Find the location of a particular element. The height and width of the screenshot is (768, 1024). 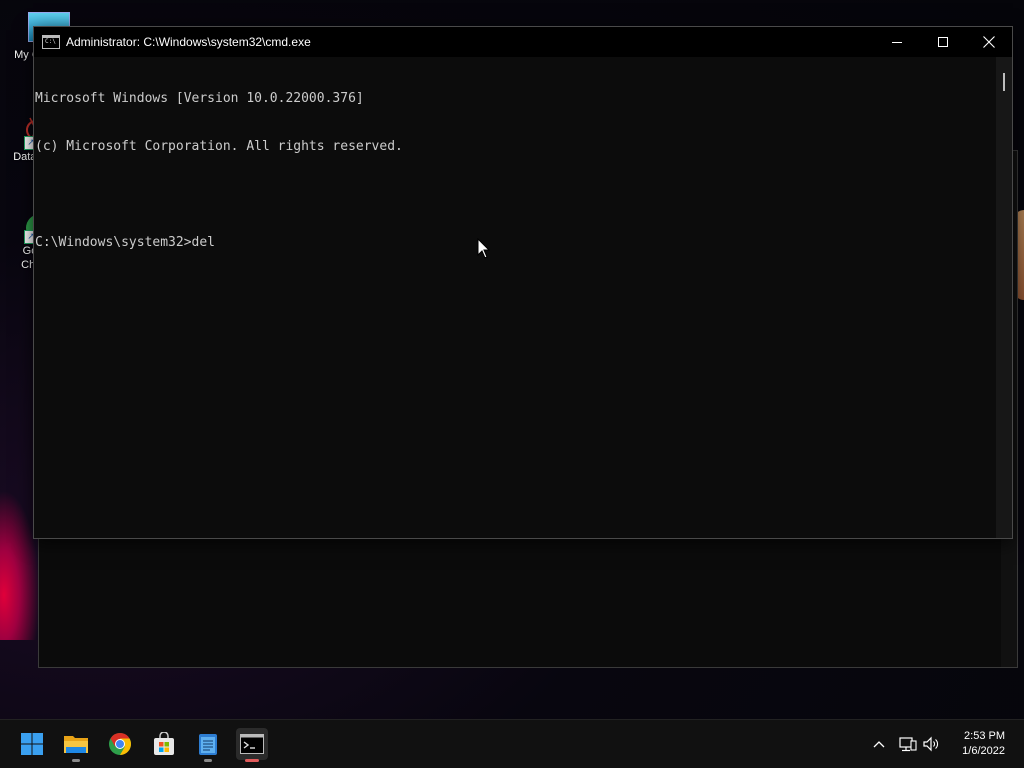

active-indicator is located at coordinates (252, 760).